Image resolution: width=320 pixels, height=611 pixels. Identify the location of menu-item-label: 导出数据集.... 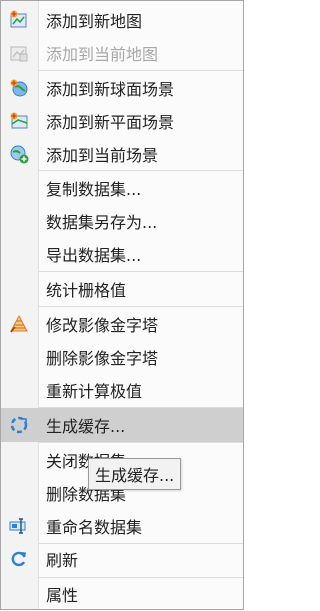
(94, 255).